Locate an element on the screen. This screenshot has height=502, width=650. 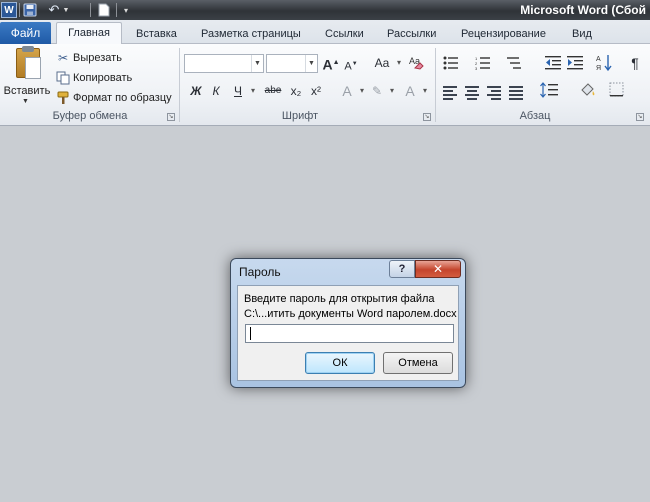
scissors-icon: ✂ is located at coordinates (63, 57).